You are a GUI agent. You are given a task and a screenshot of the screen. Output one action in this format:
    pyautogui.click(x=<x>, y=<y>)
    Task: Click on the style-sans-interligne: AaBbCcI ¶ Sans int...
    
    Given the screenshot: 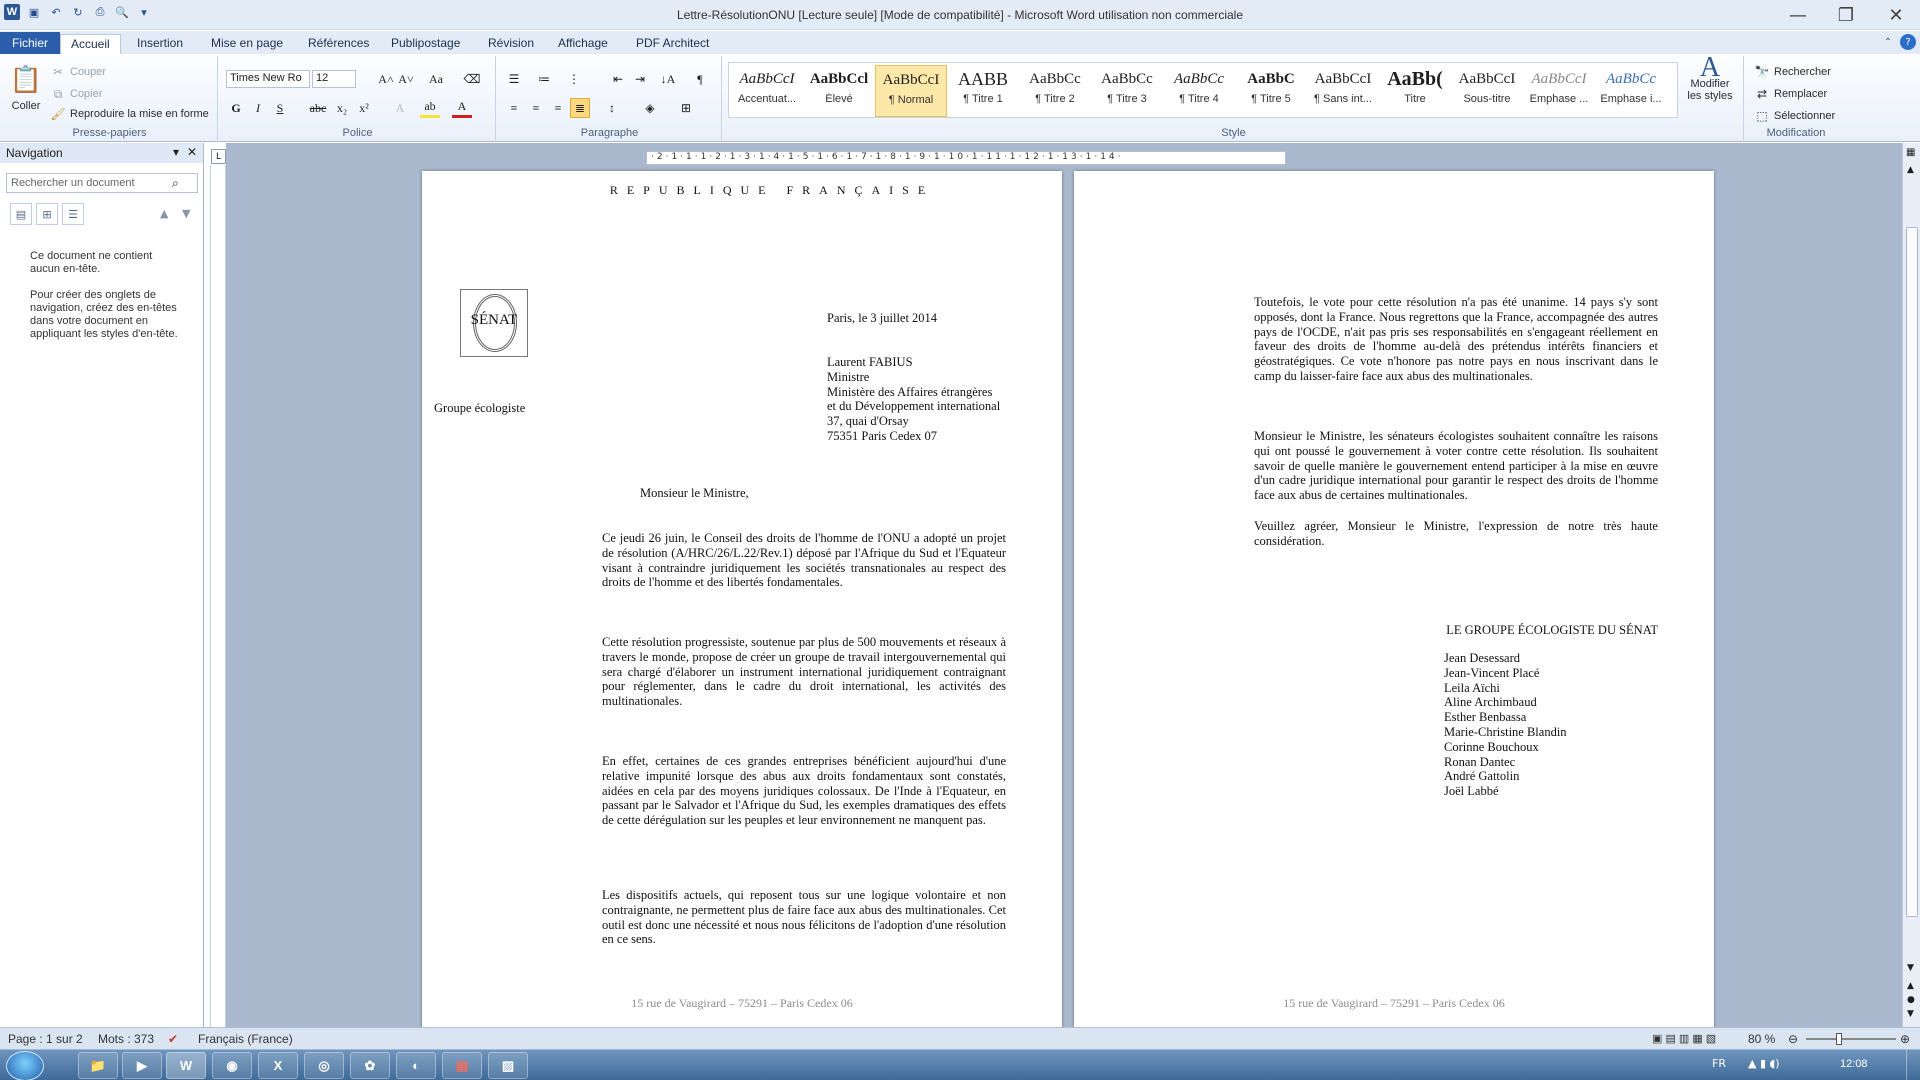 What is the action you would take?
    pyautogui.click(x=1343, y=91)
    